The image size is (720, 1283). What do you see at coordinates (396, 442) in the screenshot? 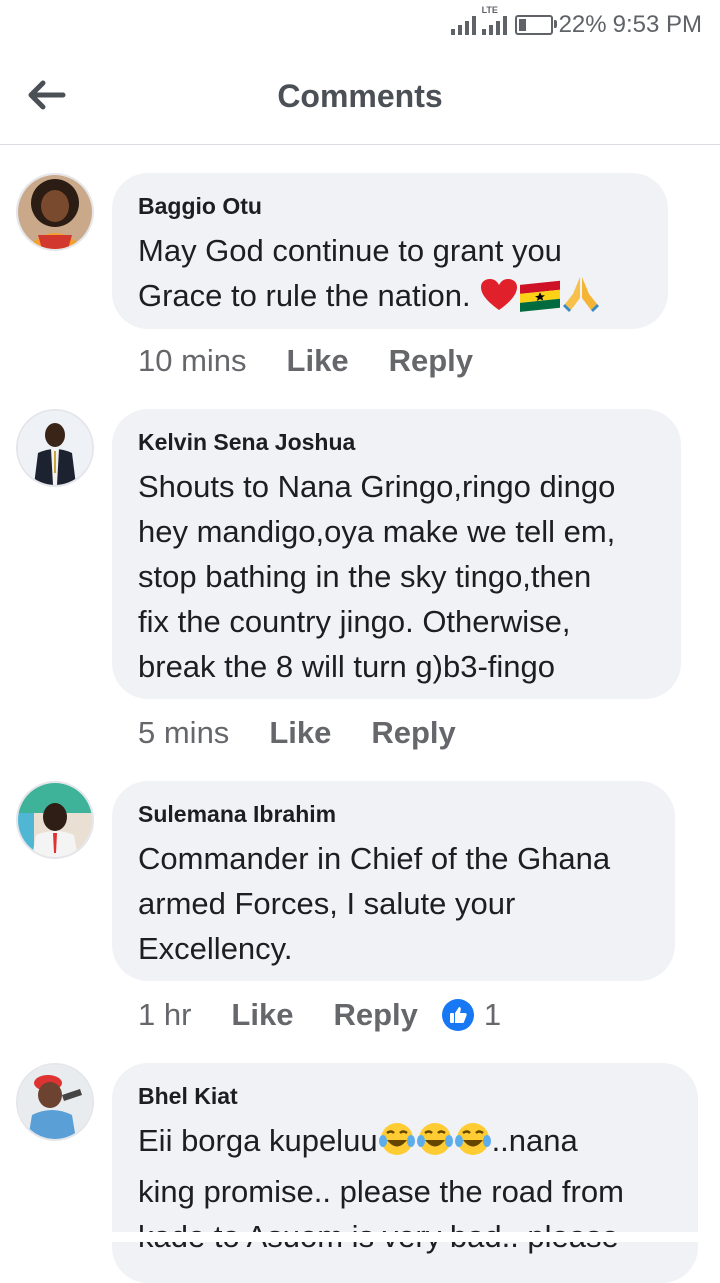
I see `comment-author: Kelvin Sena Joshua` at bounding box center [396, 442].